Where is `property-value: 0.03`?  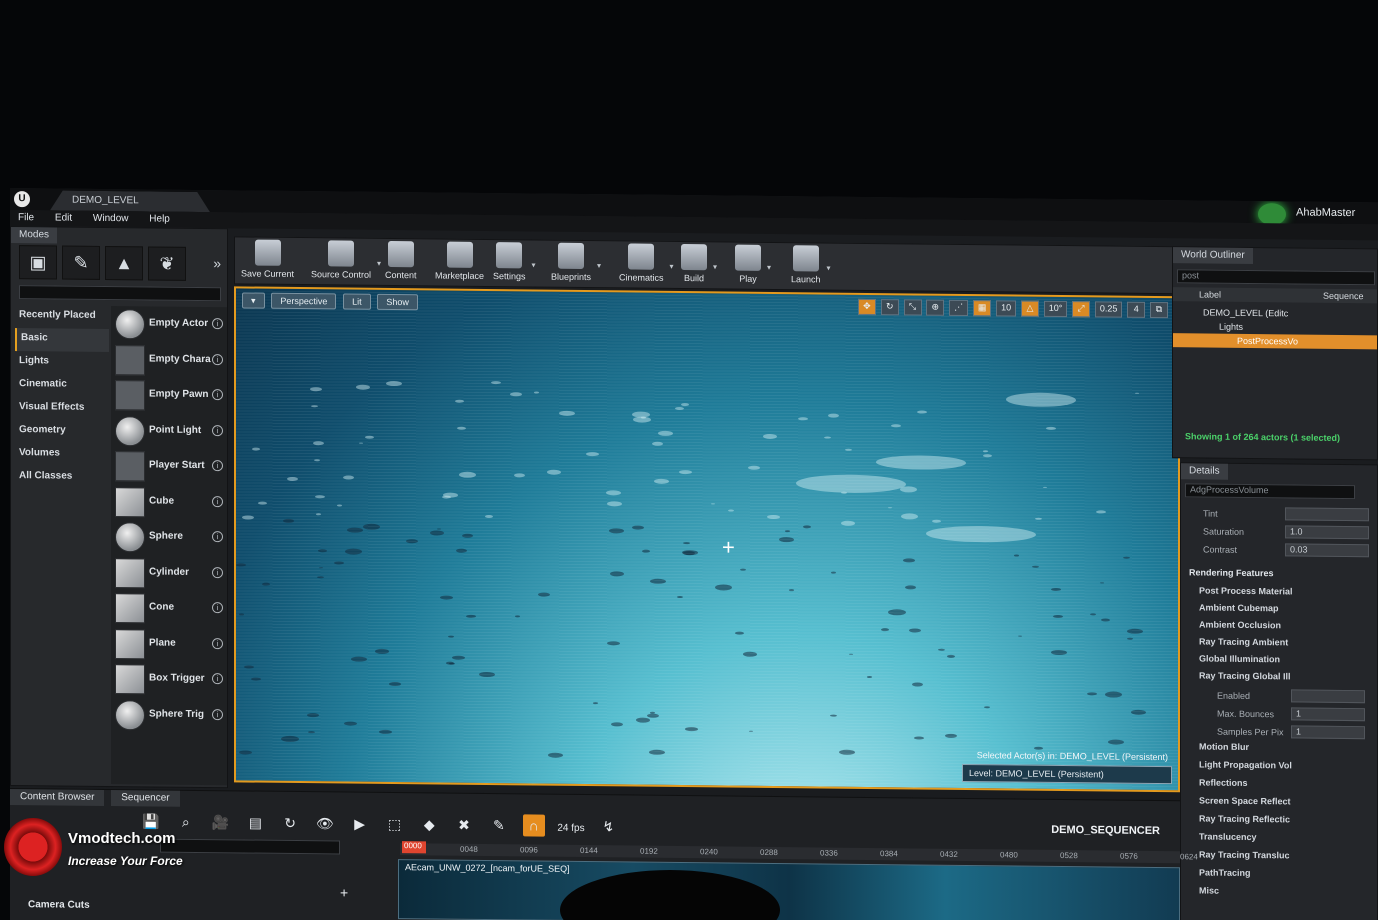 property-value: 0.03 is located at coordinates (1327, 550).